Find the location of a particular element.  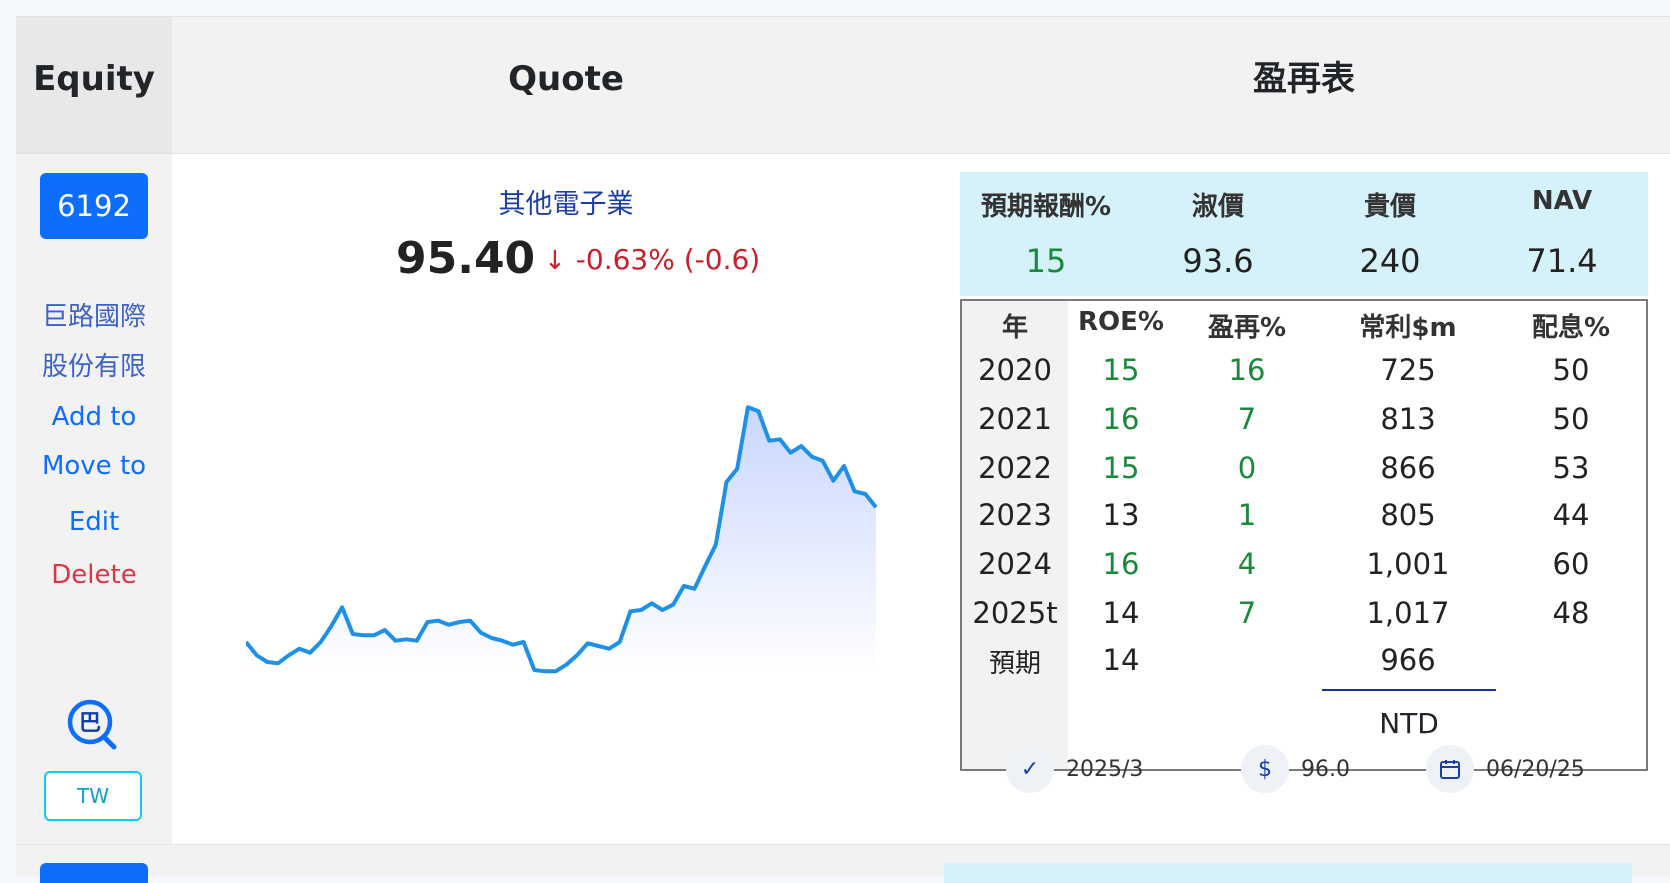

cell-year: 2020 is located at coordinates (1015, 370).